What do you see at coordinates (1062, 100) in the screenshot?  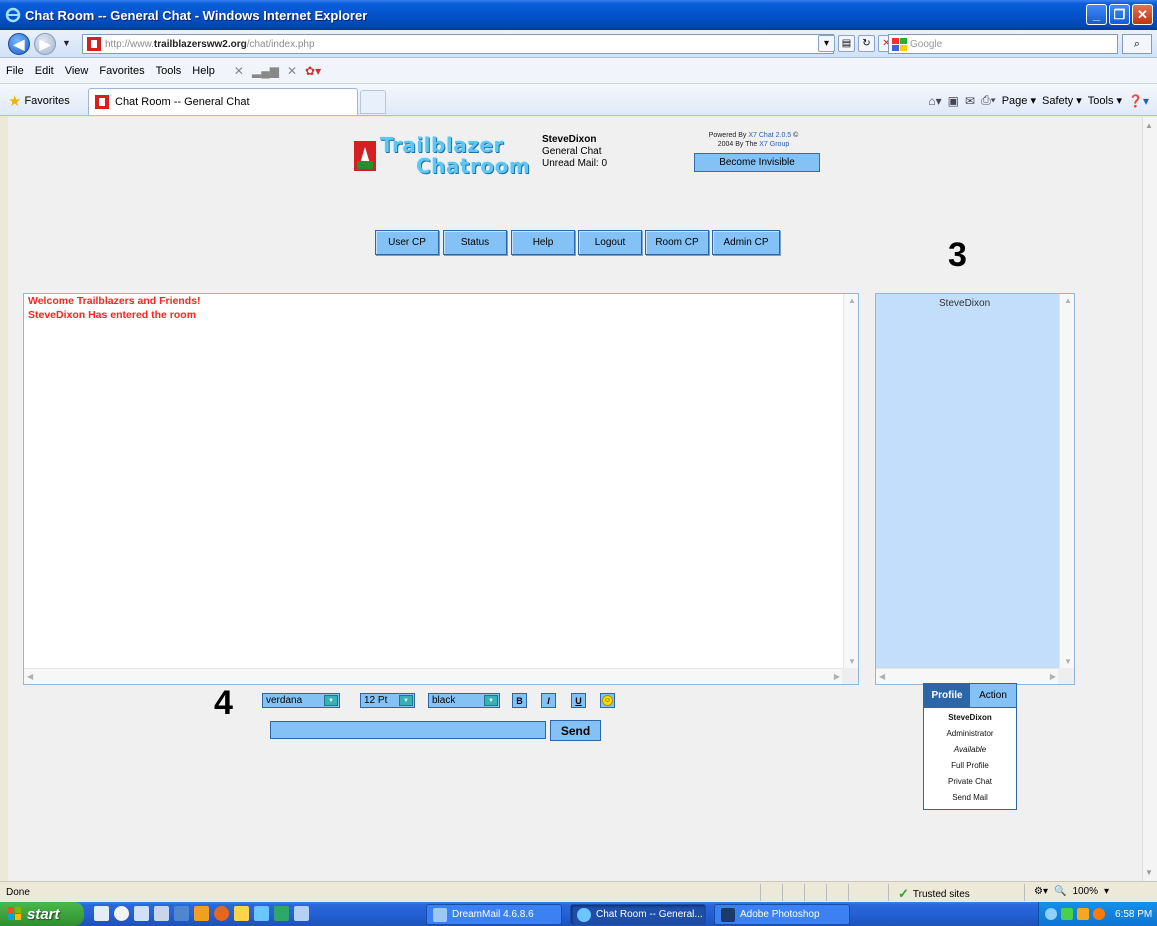 I see `menu-safety: Safety ▾` at bounding box center [1062, 100].